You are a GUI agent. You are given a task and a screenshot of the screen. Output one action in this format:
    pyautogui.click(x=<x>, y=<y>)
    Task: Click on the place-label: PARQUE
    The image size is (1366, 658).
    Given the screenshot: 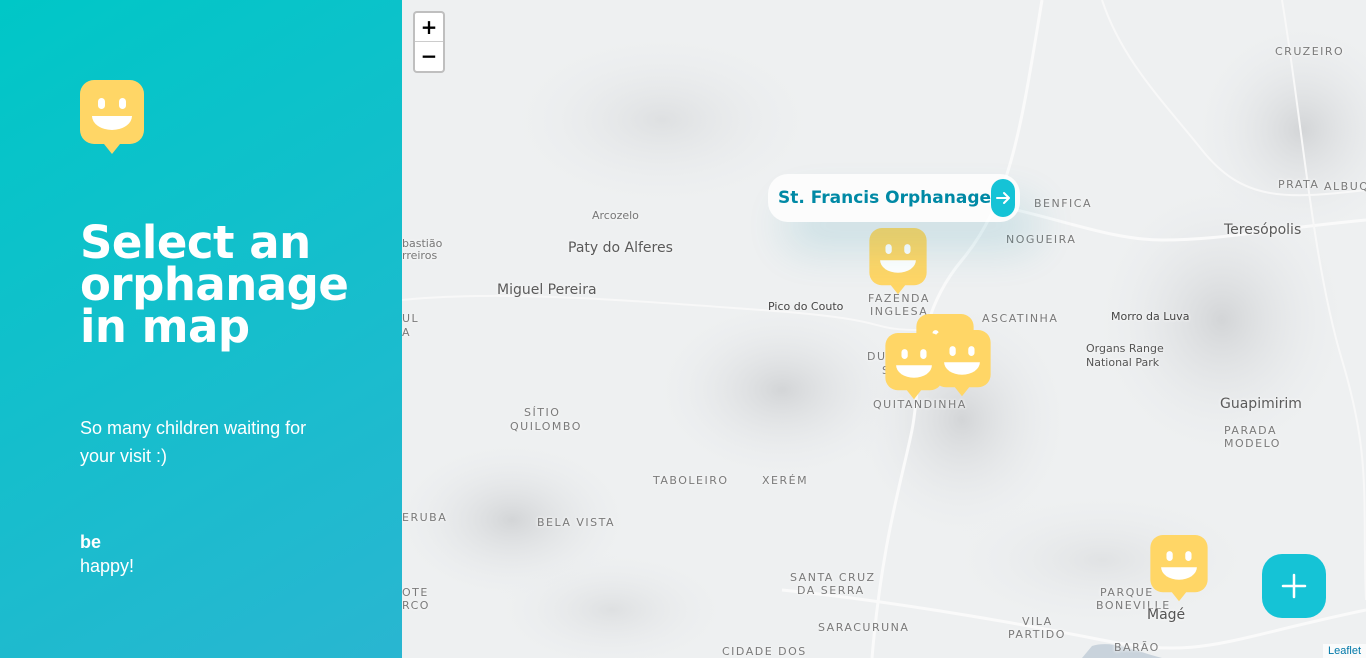 What is the action you would take?
    pyautogui.click(x=1127, y=592)
    